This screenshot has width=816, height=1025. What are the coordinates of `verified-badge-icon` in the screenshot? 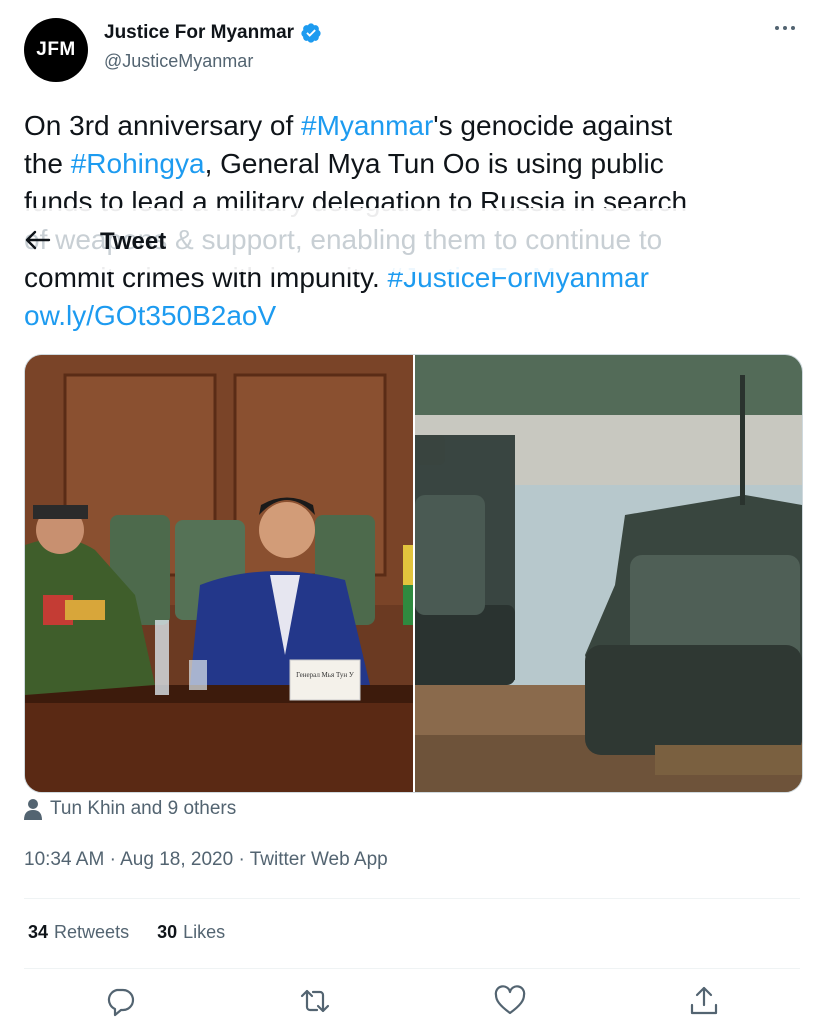 It's located at (311, 33).